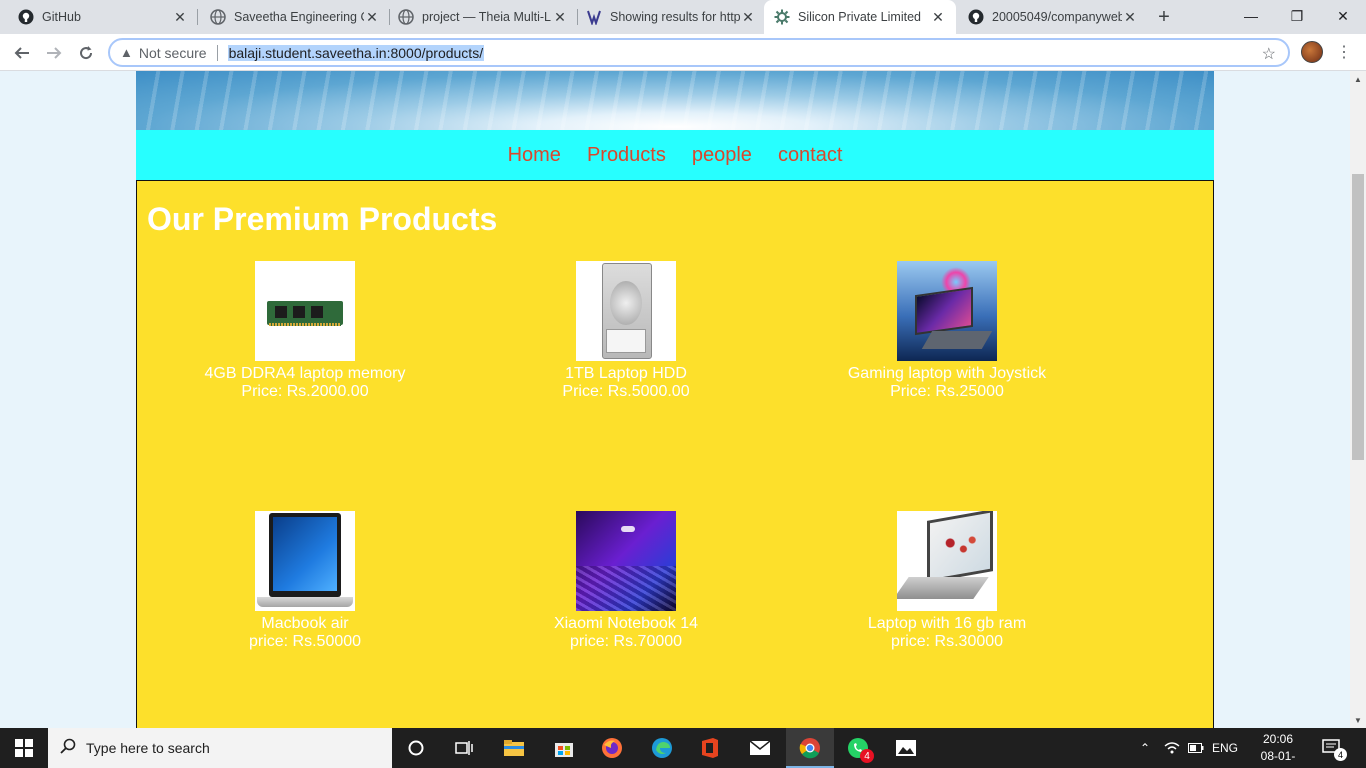  Describe the element at coordinates (1358, 317) in the screenshot. I see `scrollbar-thumb` at that location.